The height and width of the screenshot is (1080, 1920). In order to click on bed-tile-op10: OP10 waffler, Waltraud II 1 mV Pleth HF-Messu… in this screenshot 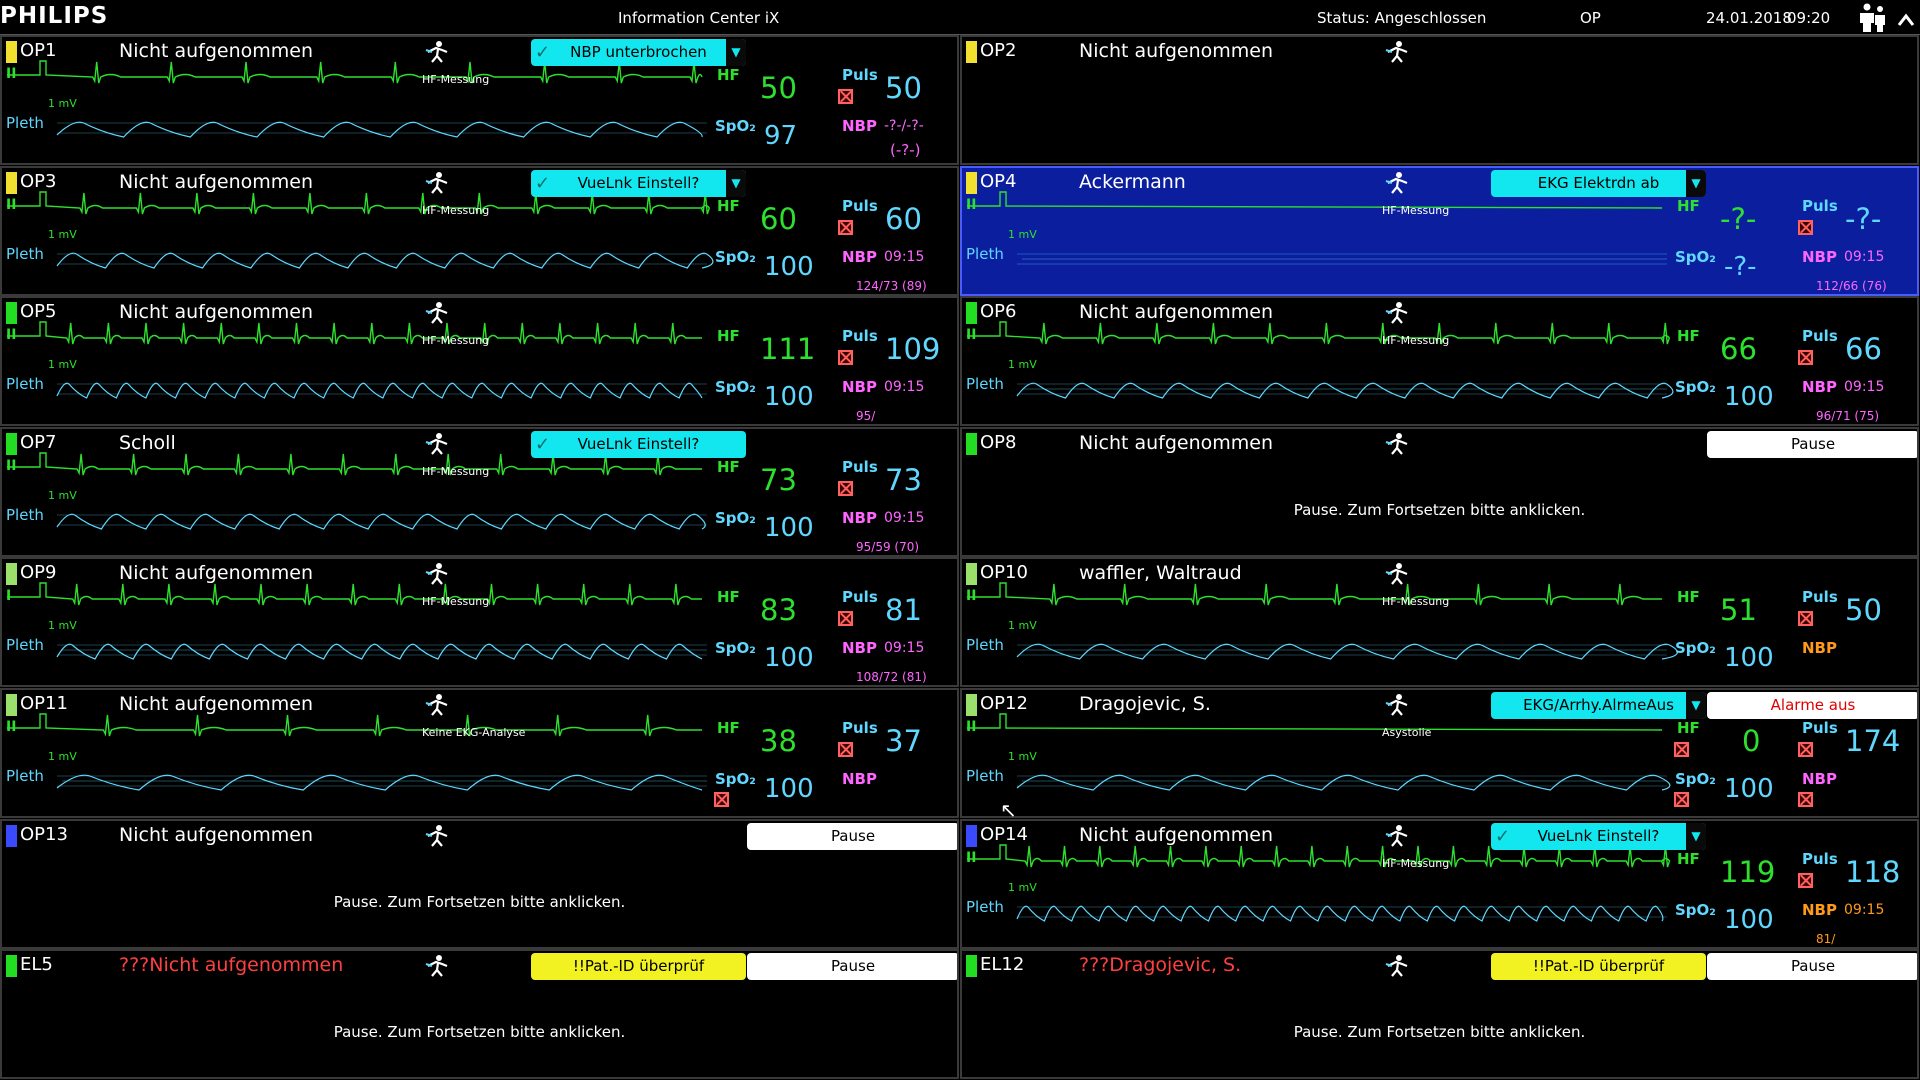, I will do `click(1439, 622)`.